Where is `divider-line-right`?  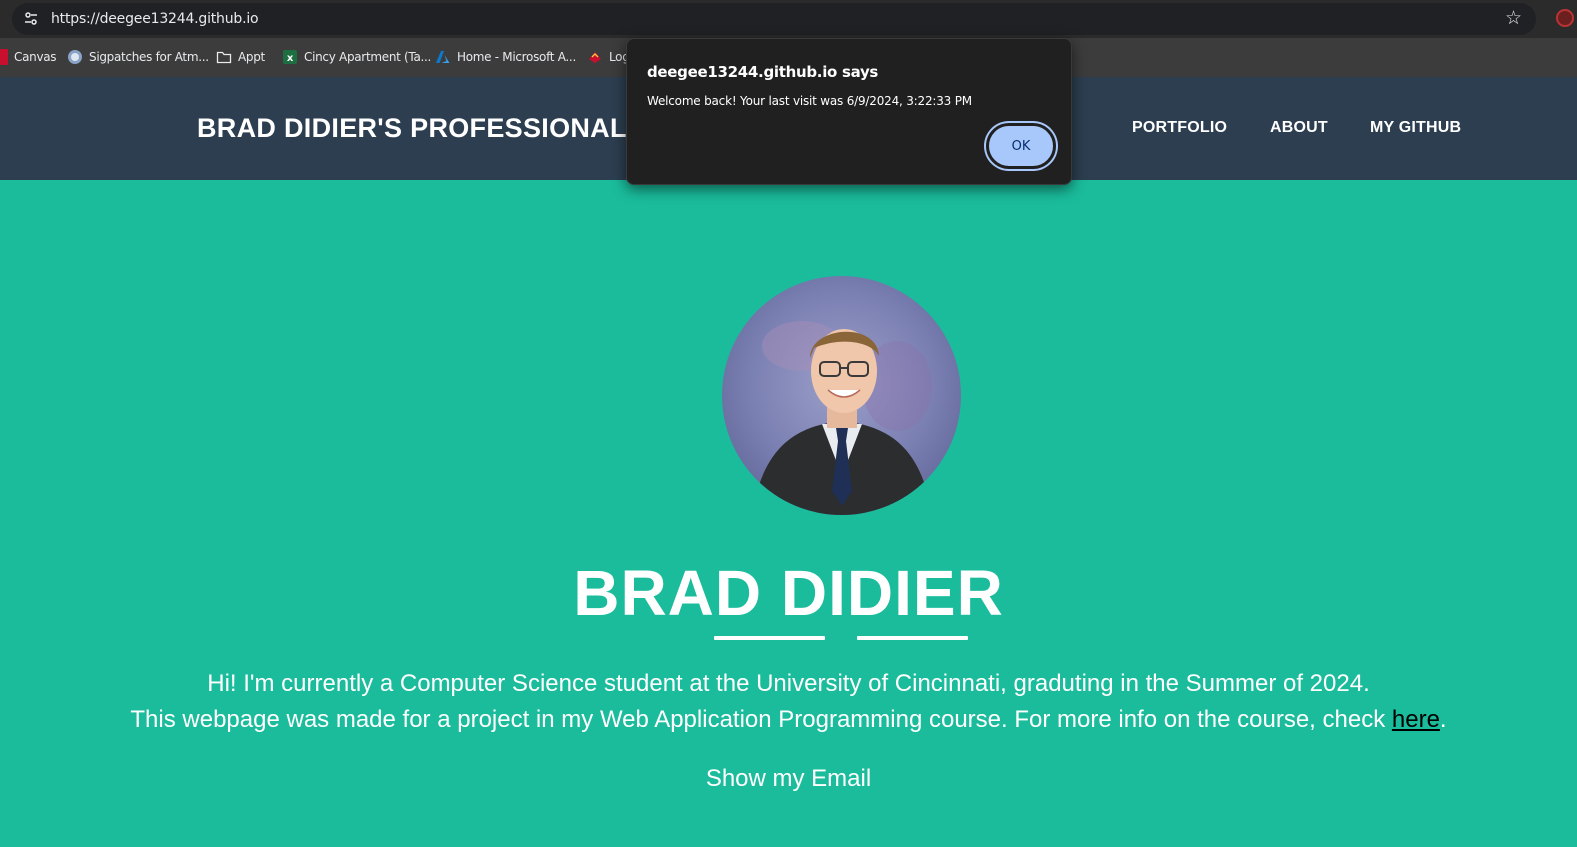
divider-line-right is located at coordinates (912, 638).